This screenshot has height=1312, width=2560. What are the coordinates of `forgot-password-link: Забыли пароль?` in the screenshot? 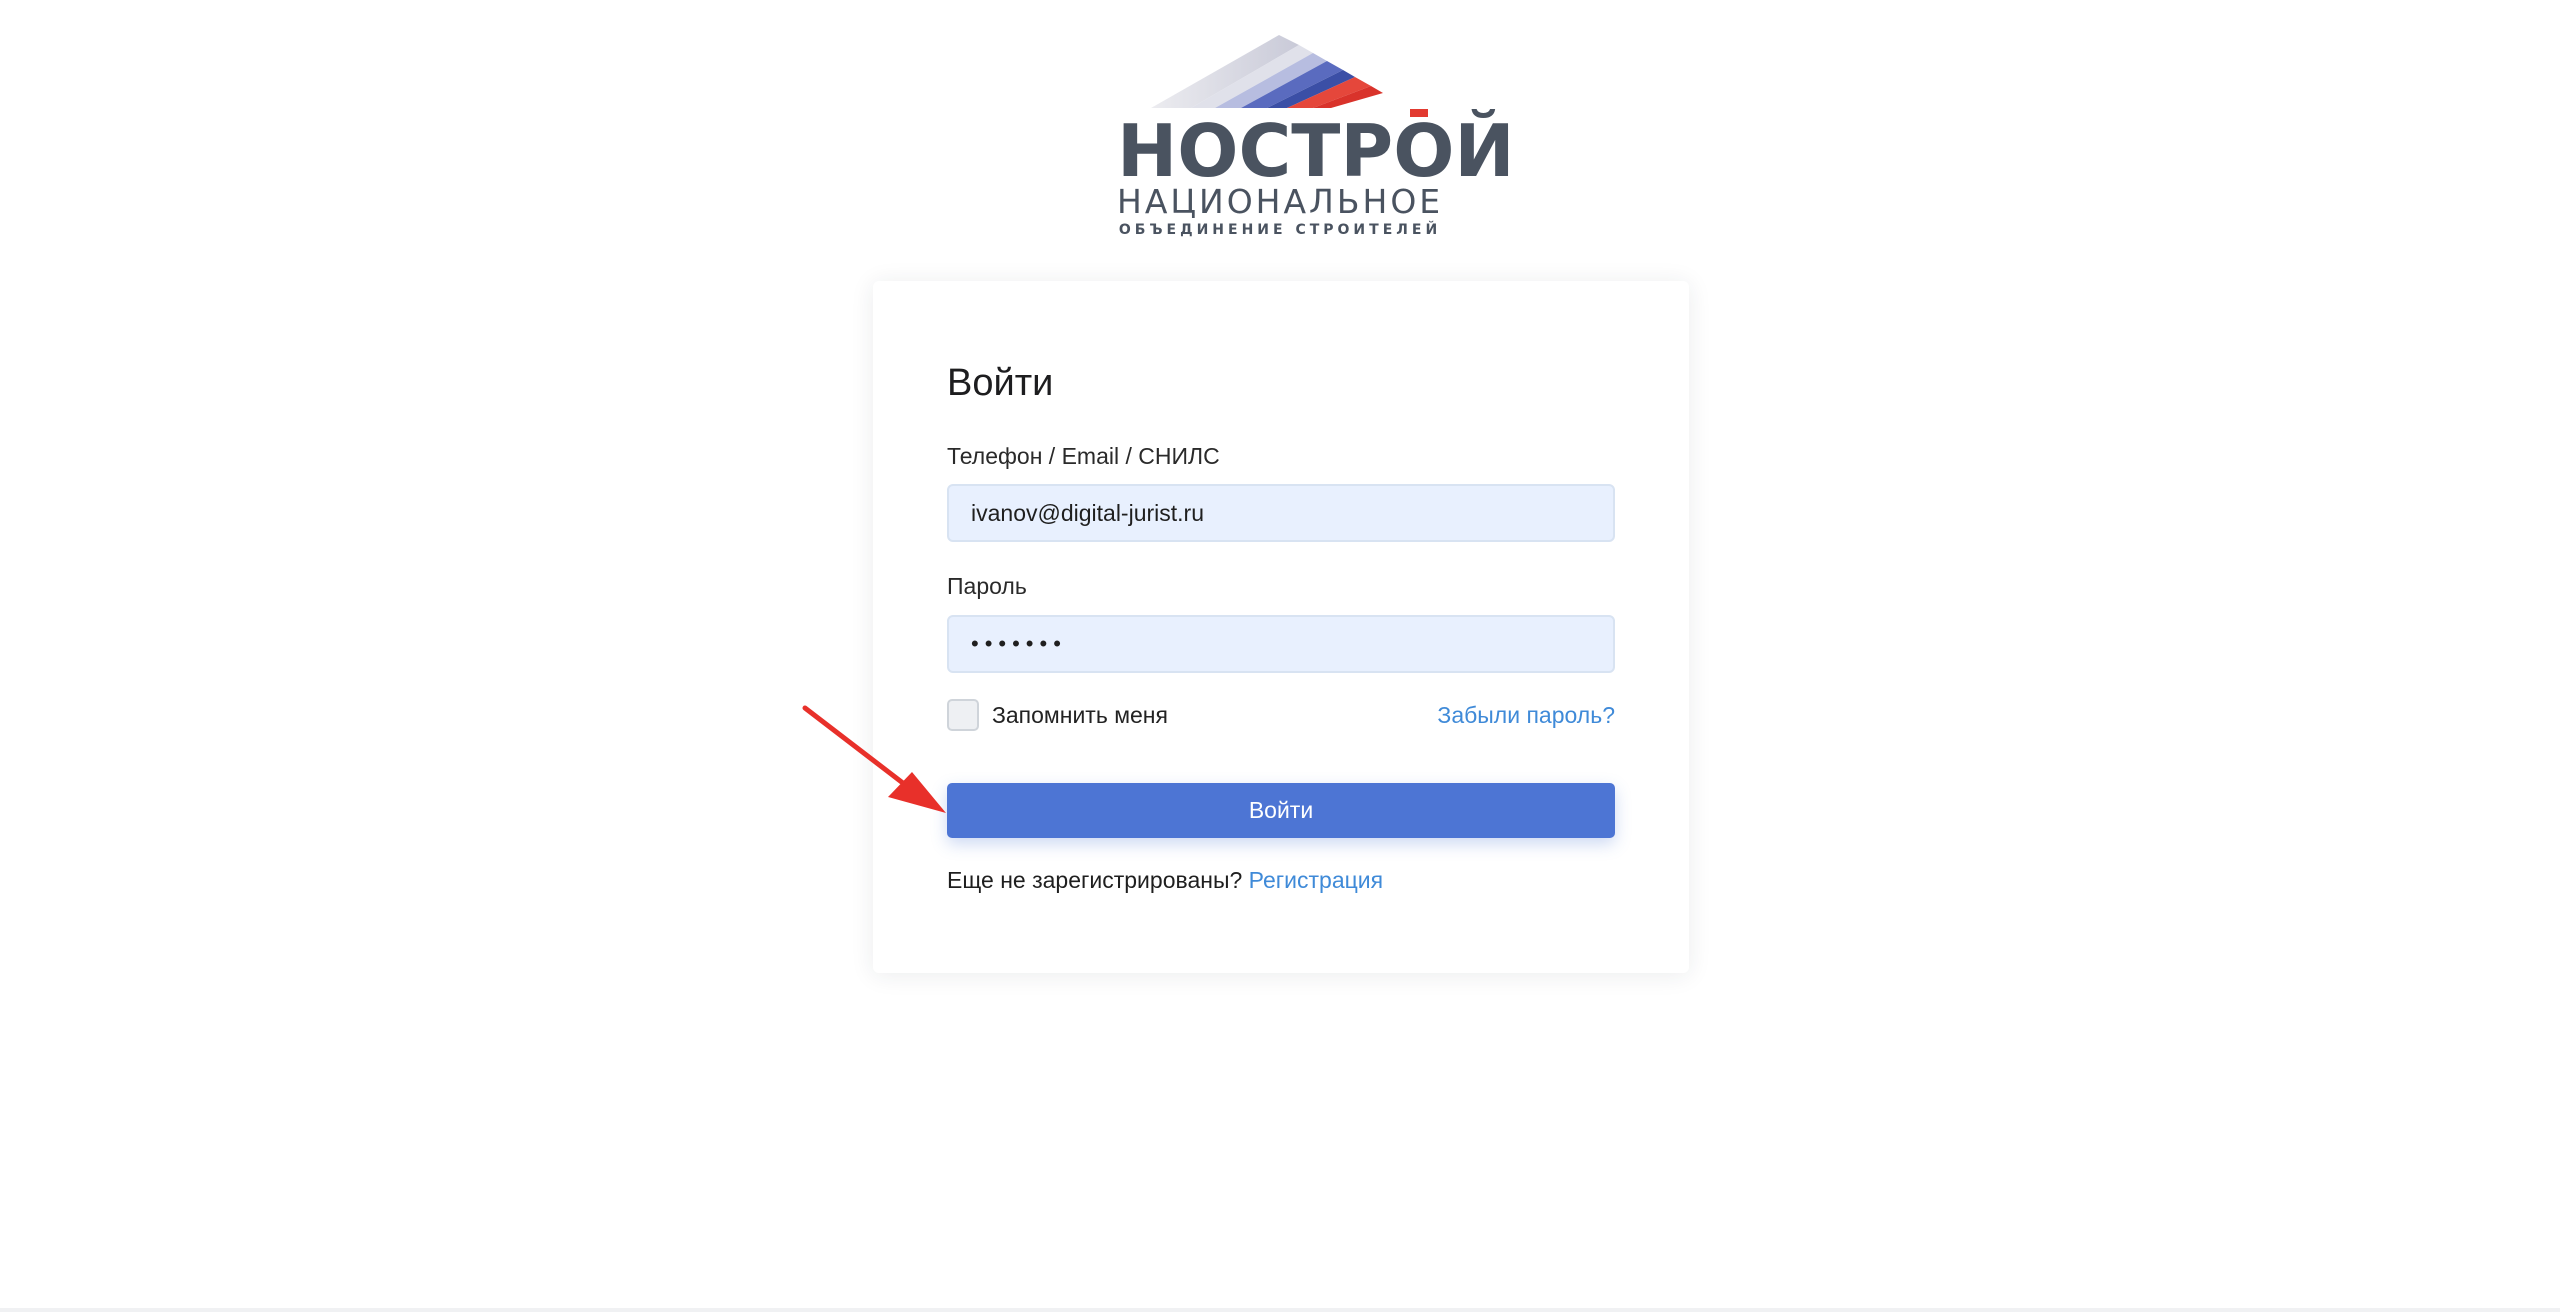 It's located at (1526, 715).